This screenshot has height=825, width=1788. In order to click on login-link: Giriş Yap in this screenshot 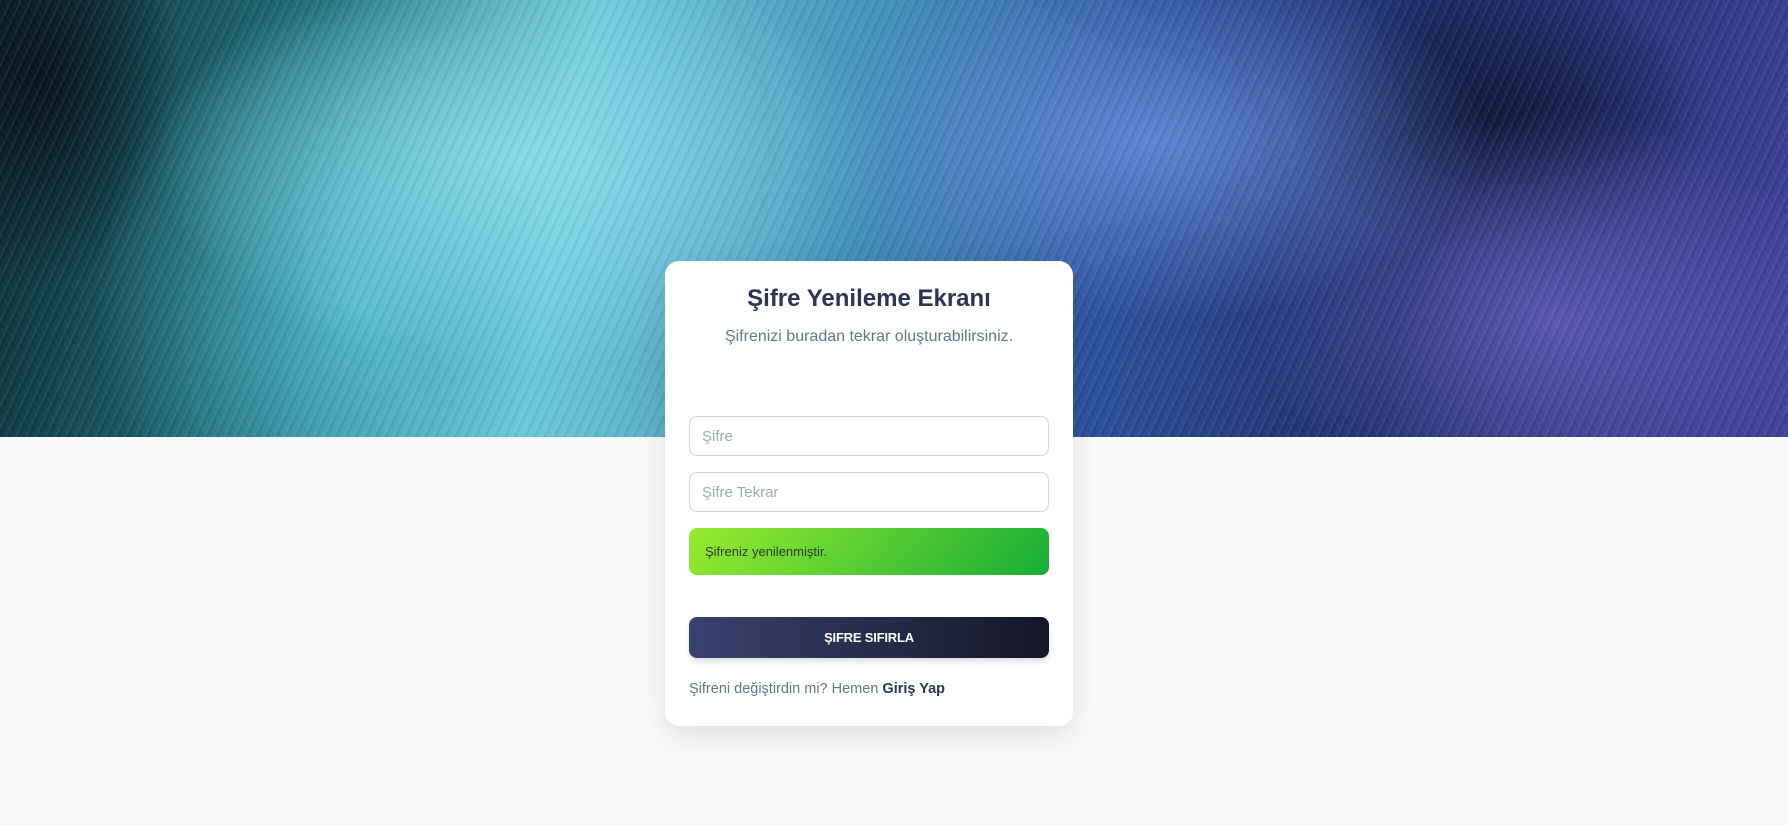, I will do `click(913, 689)`.